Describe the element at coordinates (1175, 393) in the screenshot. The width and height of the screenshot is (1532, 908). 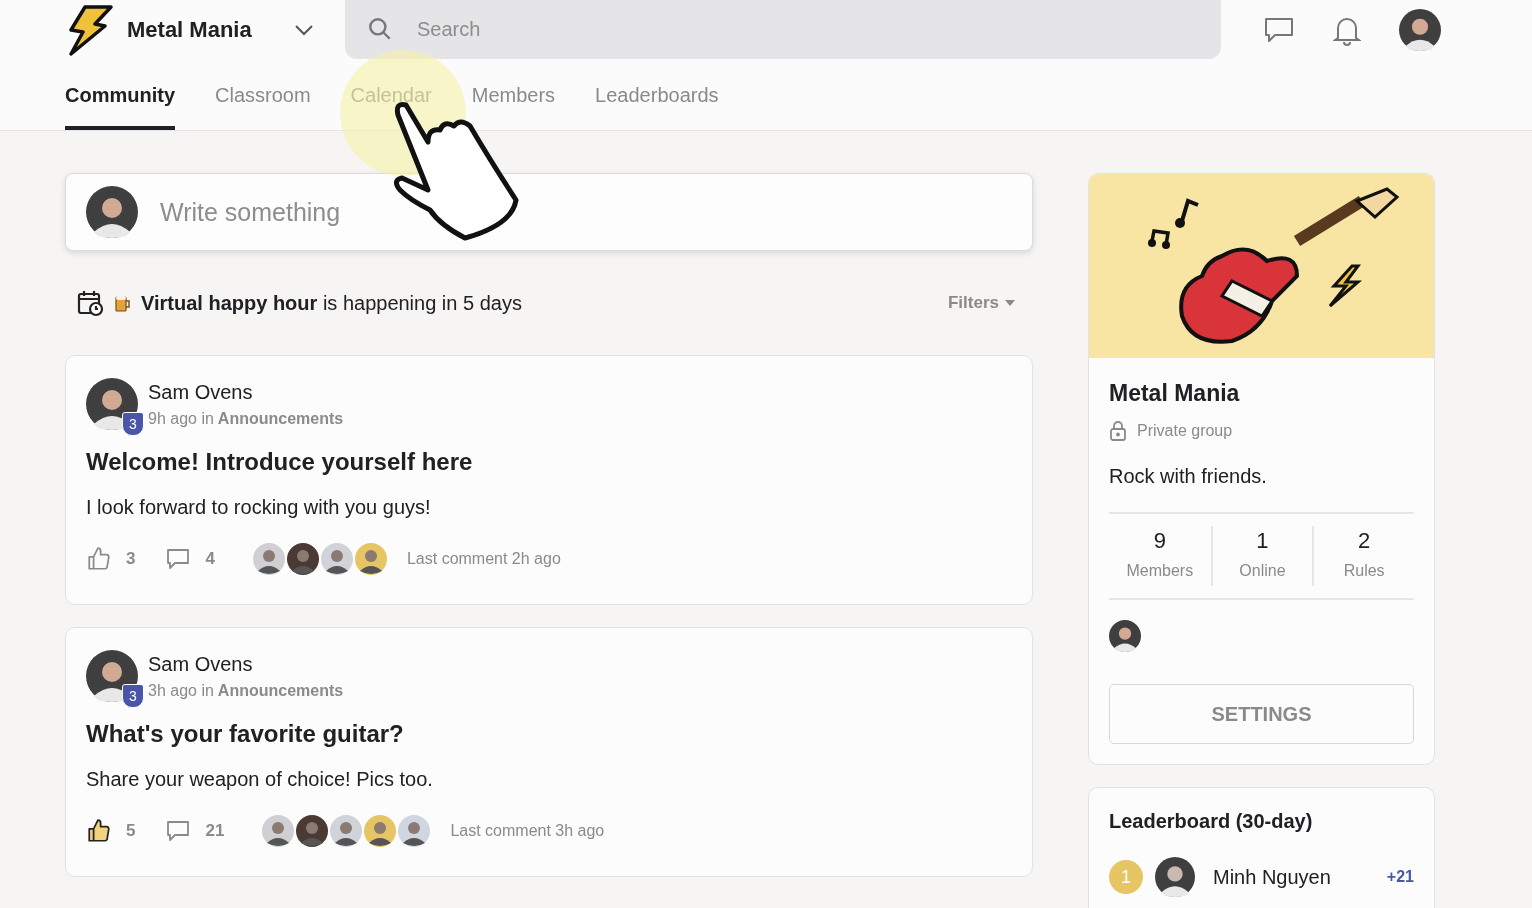
I see `group-title: Metal Mania` at that location.